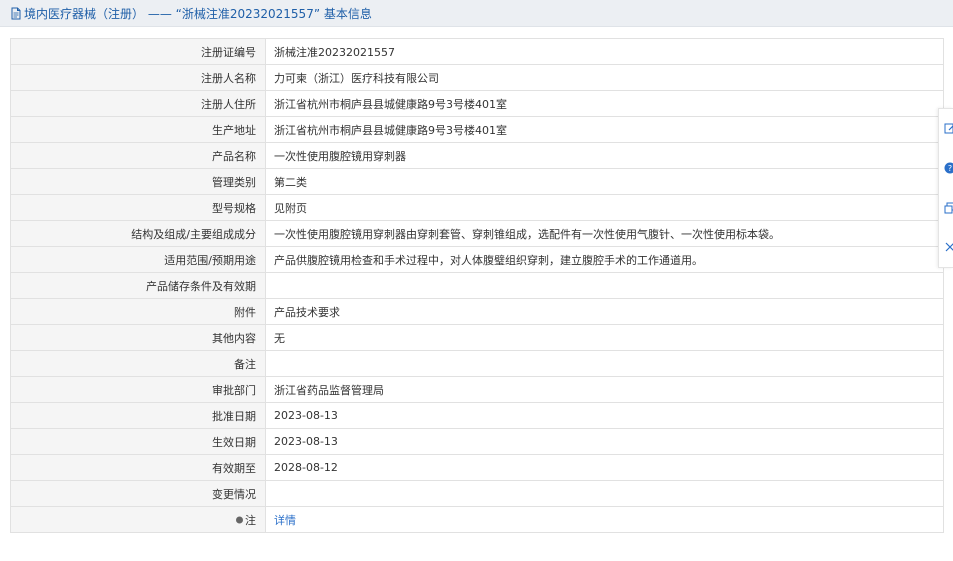 Image resolution: width=953 pixels, height=561 pixels. Describe the element at coordinates (604, 467) in the screenshot. I see `row-value: 2028-08-12` at that location.